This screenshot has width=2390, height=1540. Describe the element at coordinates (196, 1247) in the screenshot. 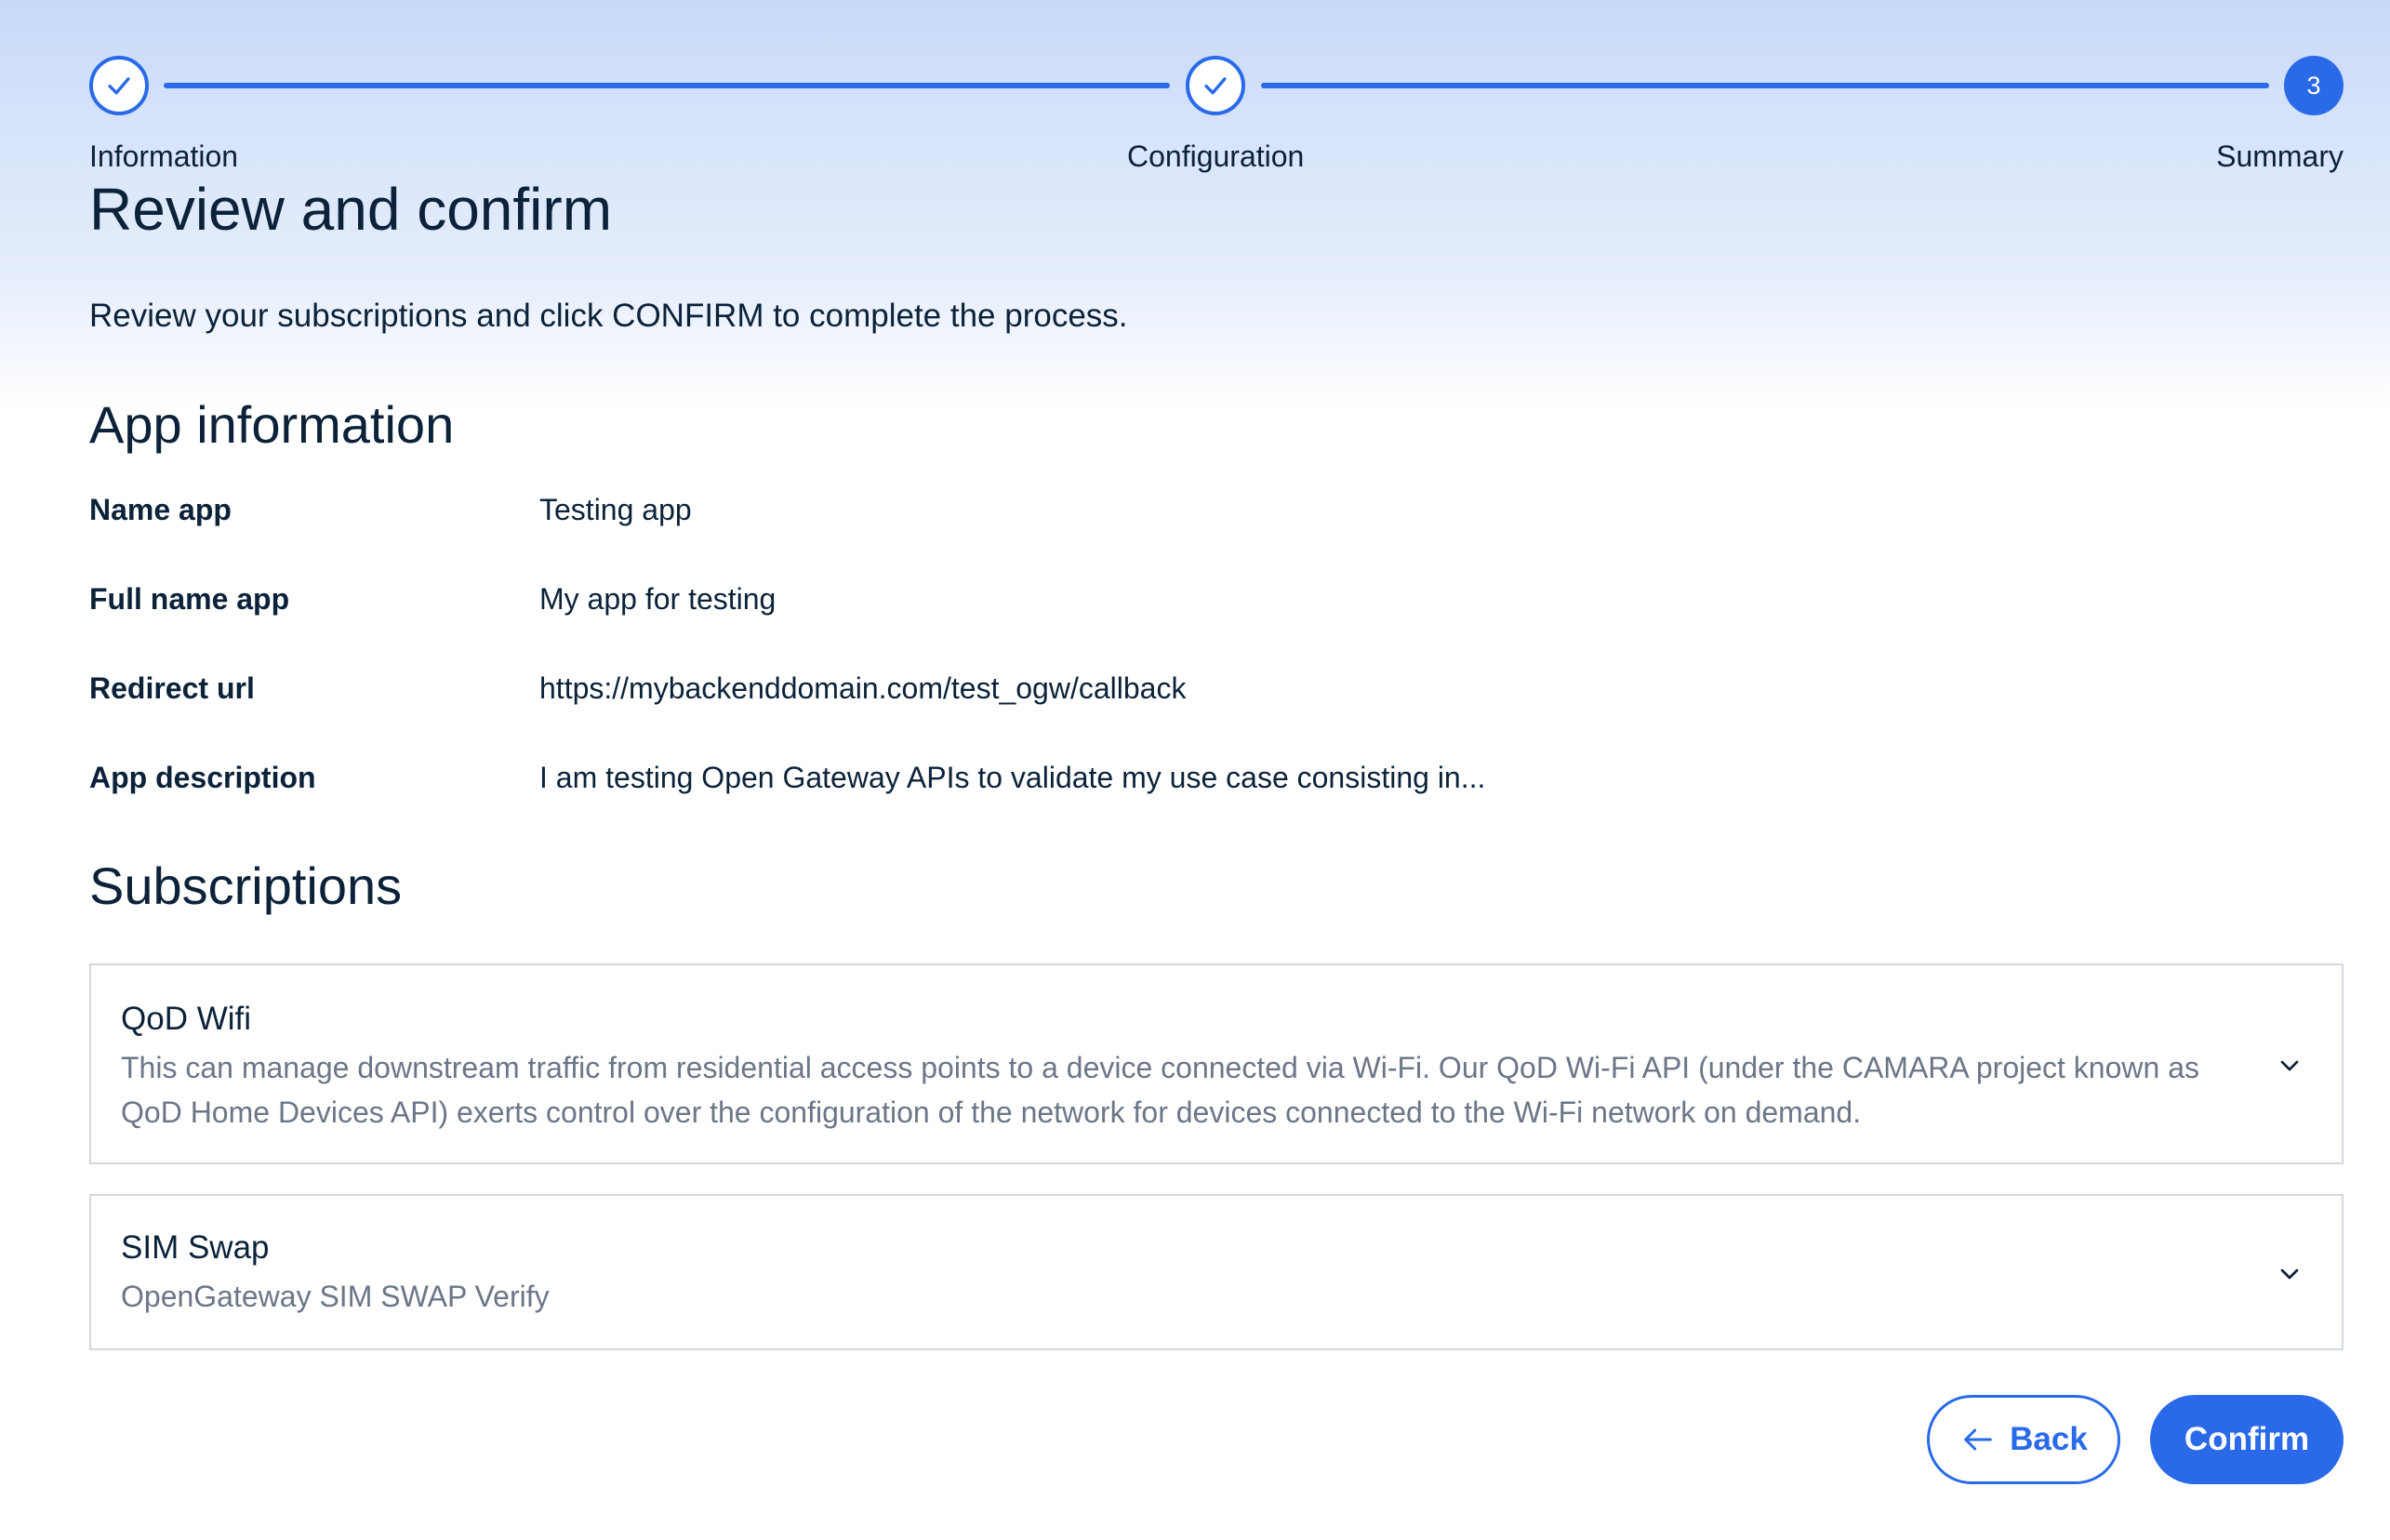

I see `subscription-title: SIM Swap` at that location.